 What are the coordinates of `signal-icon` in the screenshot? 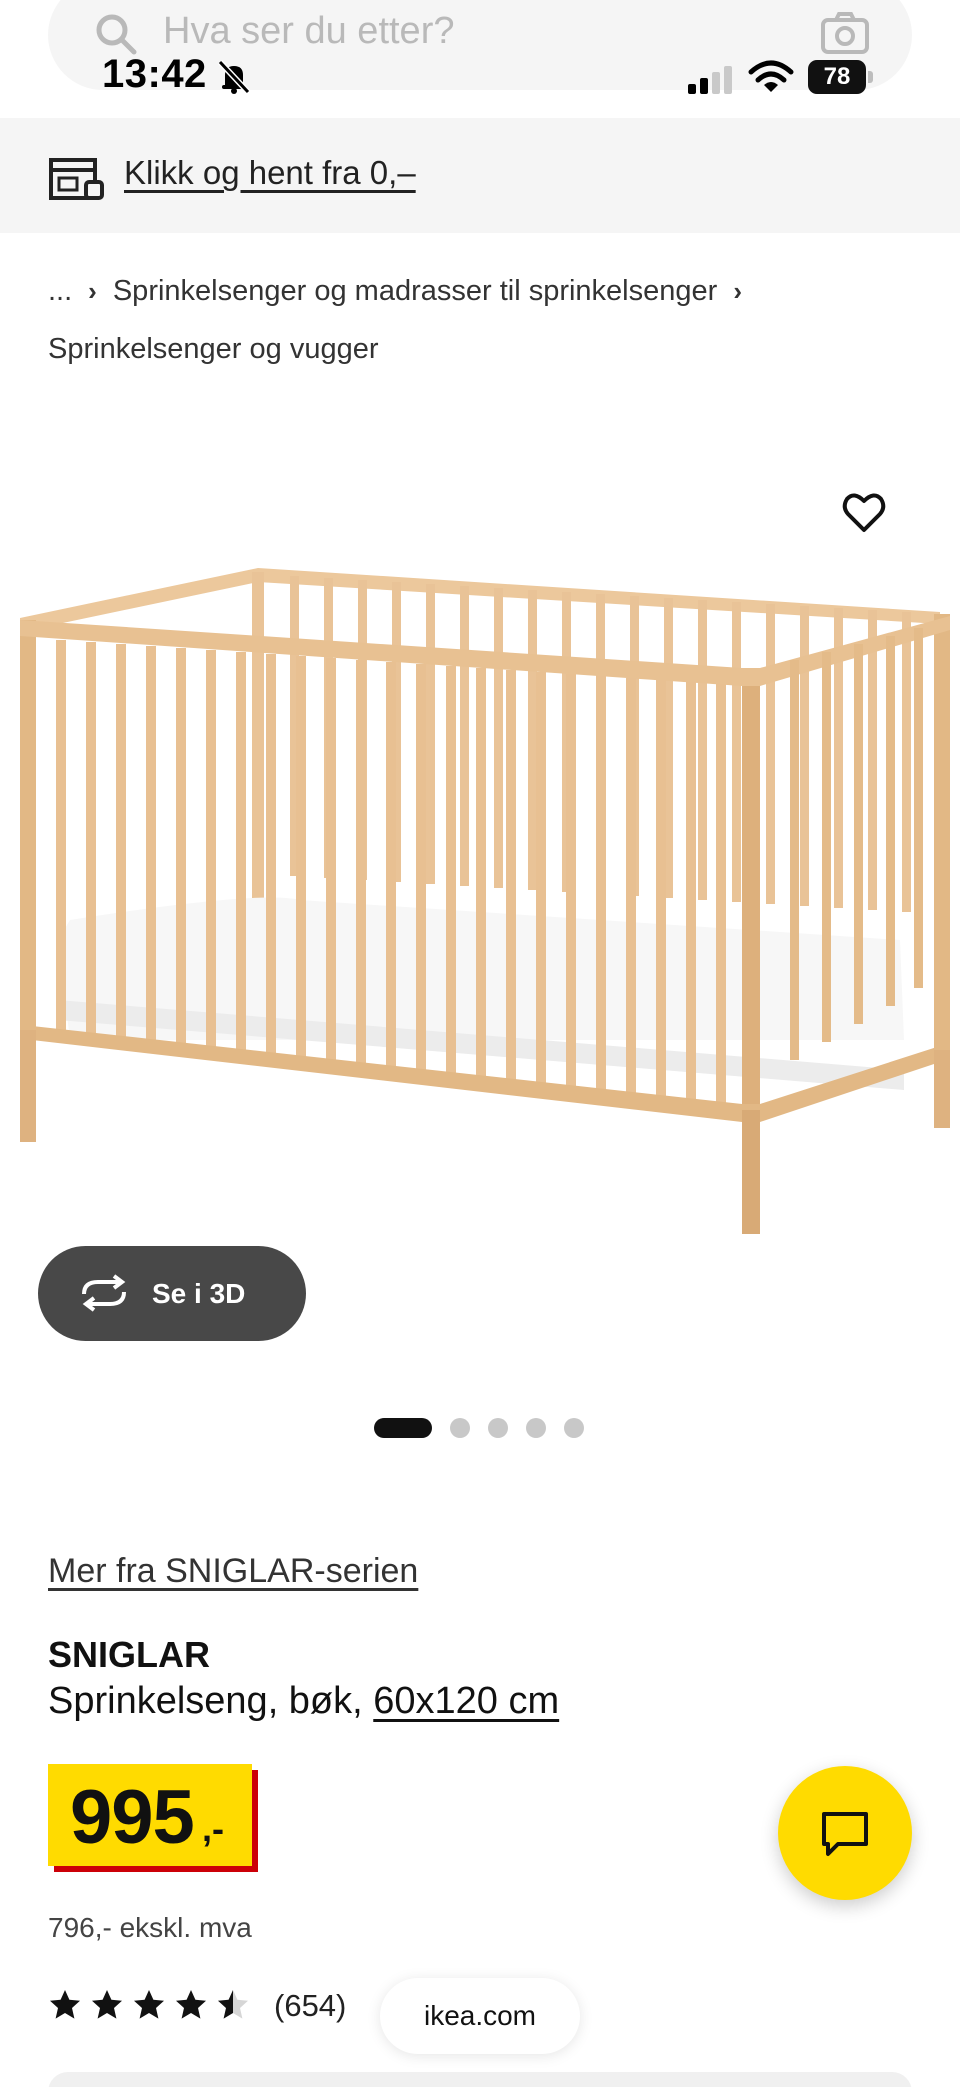 It's located at (710, 80).